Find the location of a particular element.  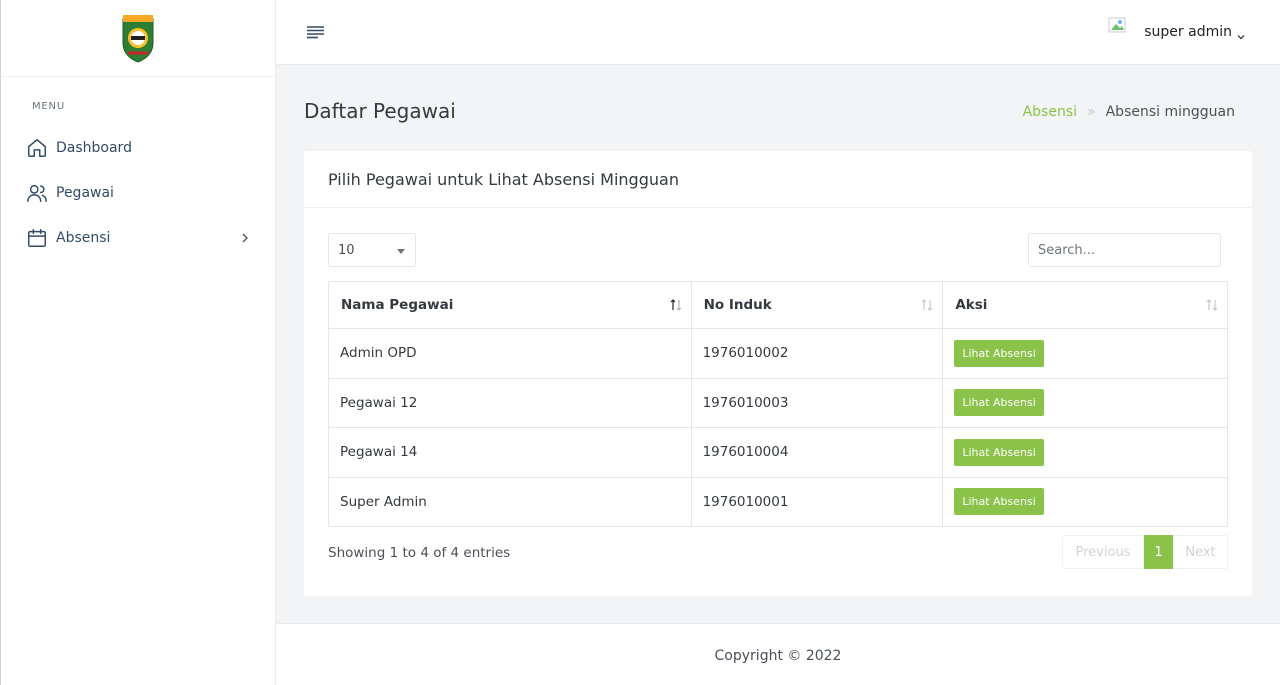

column-header-no-induk: No Induk is located at coordinates (817, 305).